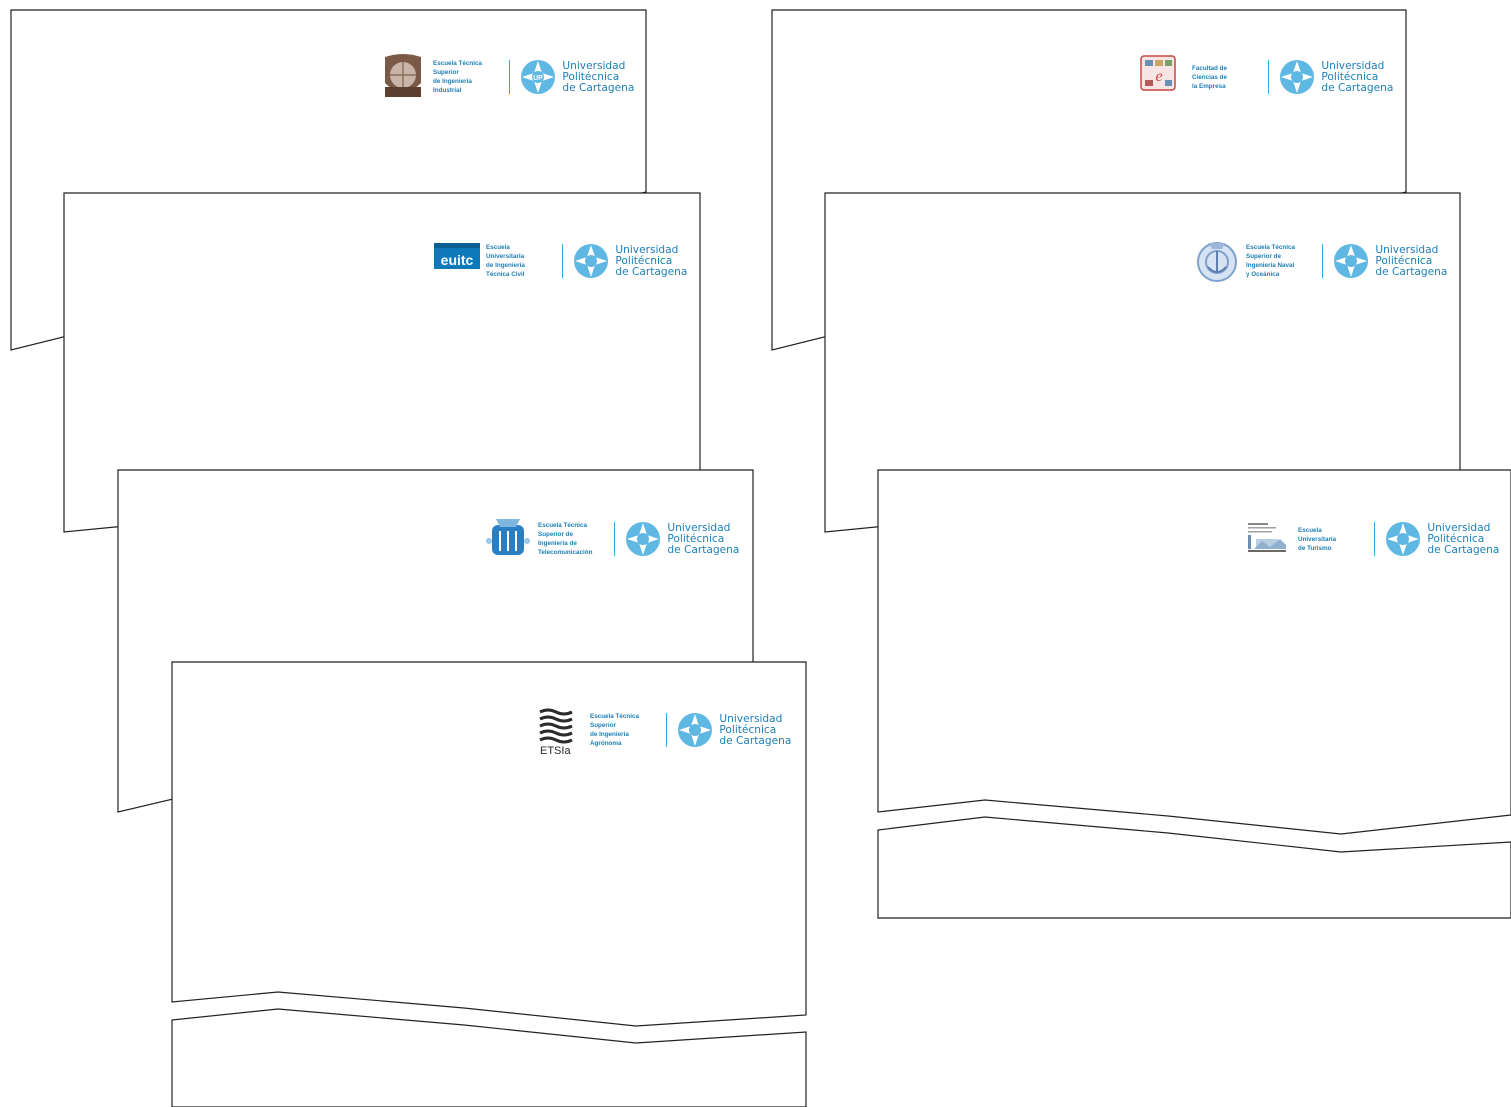  I want to click on faculty-name: Facultad de Ciencias de la Empresa, so click(1209, 77).